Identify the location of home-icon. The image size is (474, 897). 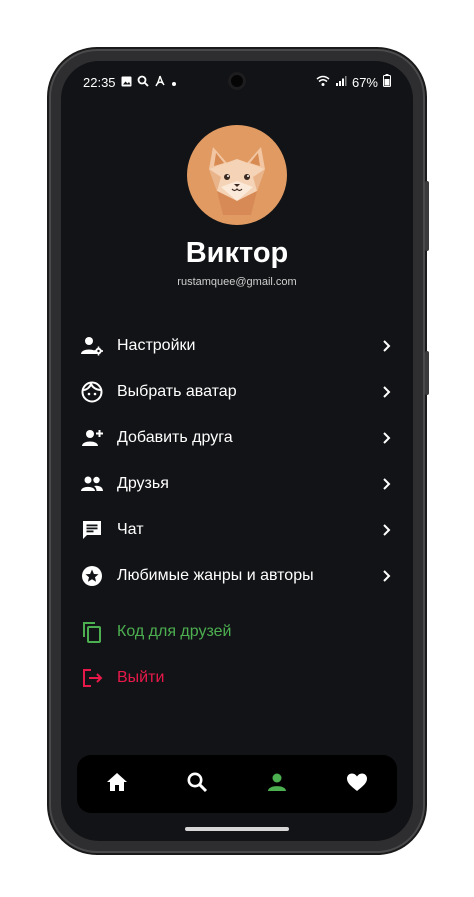
(117, 784).